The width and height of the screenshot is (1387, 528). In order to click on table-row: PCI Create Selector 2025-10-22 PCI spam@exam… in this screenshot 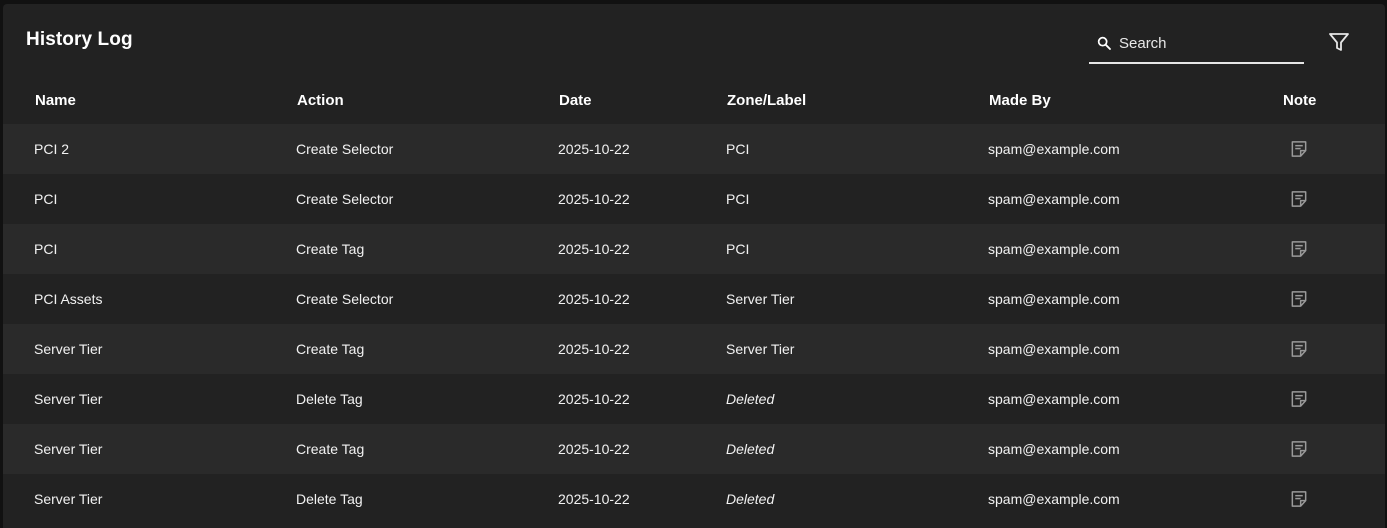, I will do `click(694, 199)`.